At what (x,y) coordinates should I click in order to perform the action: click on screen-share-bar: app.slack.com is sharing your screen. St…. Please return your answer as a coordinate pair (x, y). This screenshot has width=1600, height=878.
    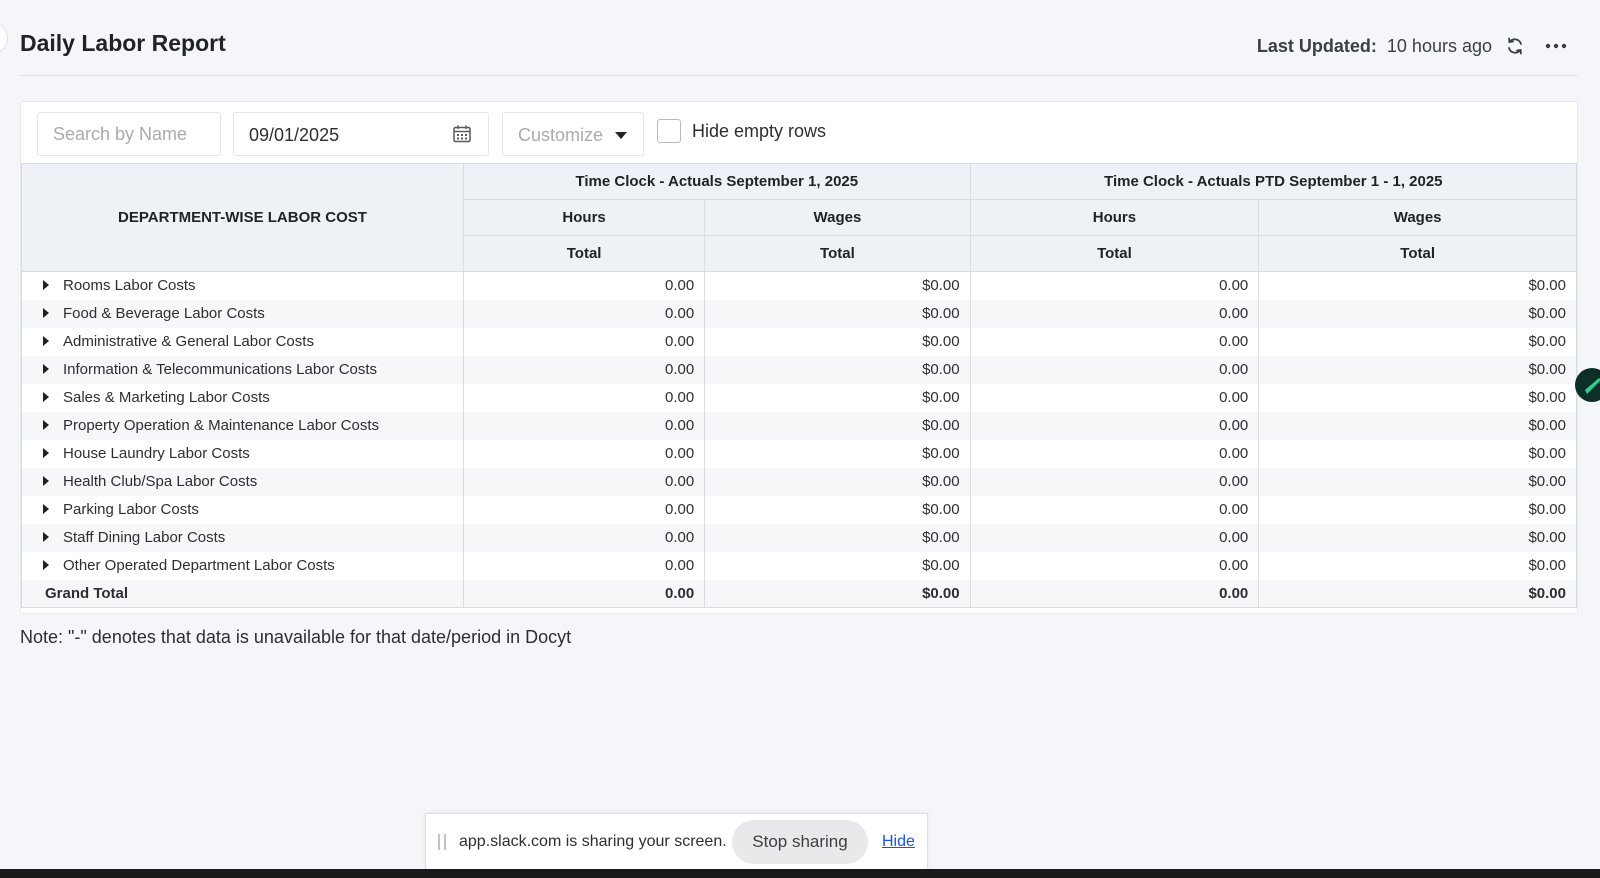
    Looking at the image, I should click on (676, 842).